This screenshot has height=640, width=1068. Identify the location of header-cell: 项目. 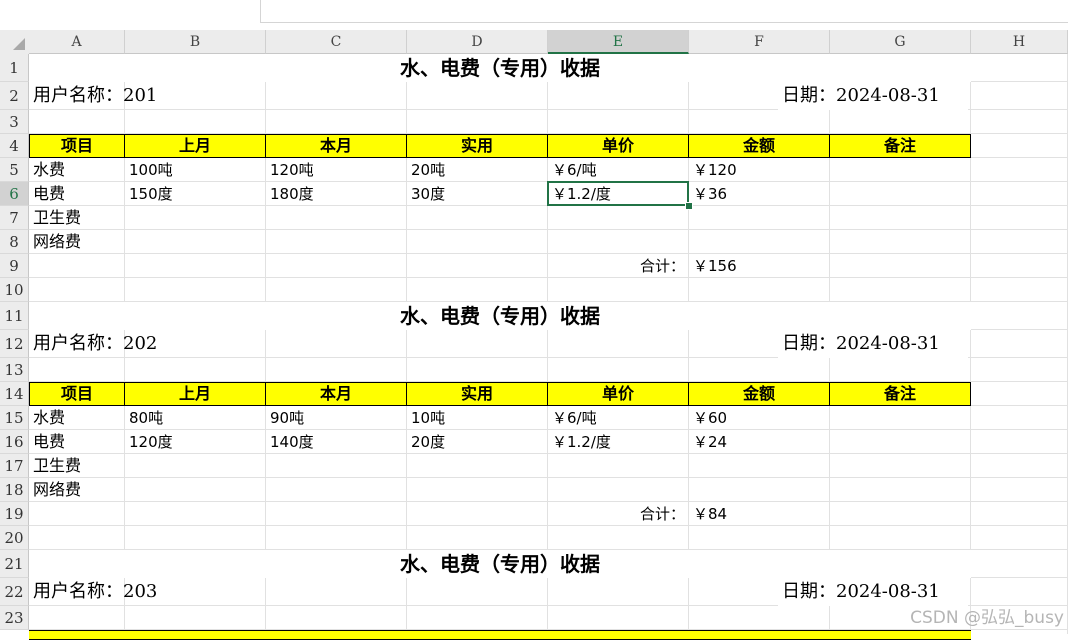
(77, 146).